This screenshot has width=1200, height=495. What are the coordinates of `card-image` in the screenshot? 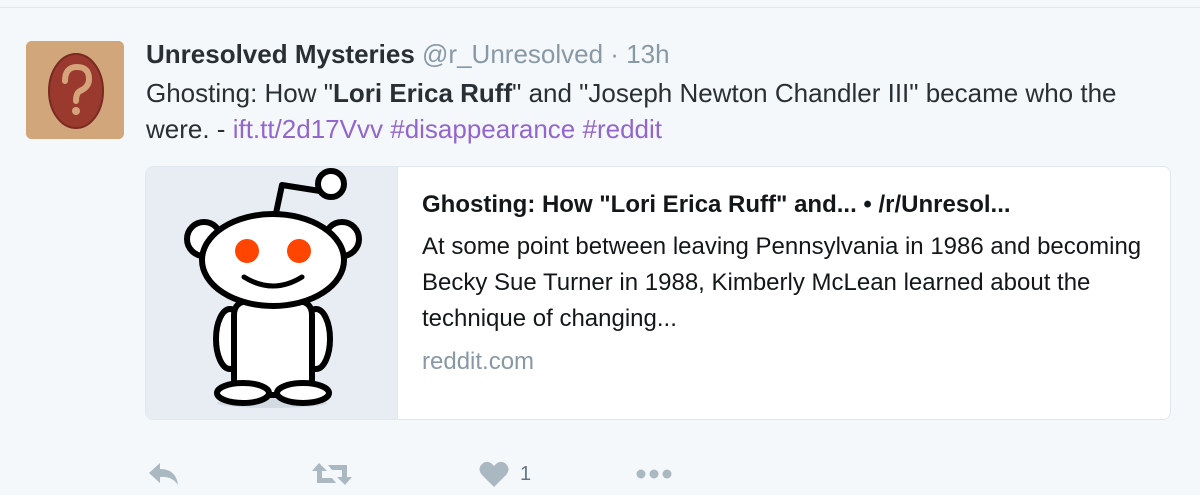 It's located at (272, 293).